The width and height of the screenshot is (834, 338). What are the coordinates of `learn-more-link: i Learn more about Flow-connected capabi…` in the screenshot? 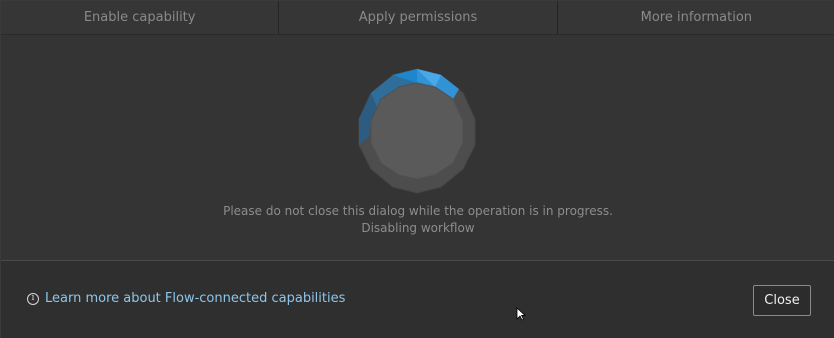 It's located at (186, 298).